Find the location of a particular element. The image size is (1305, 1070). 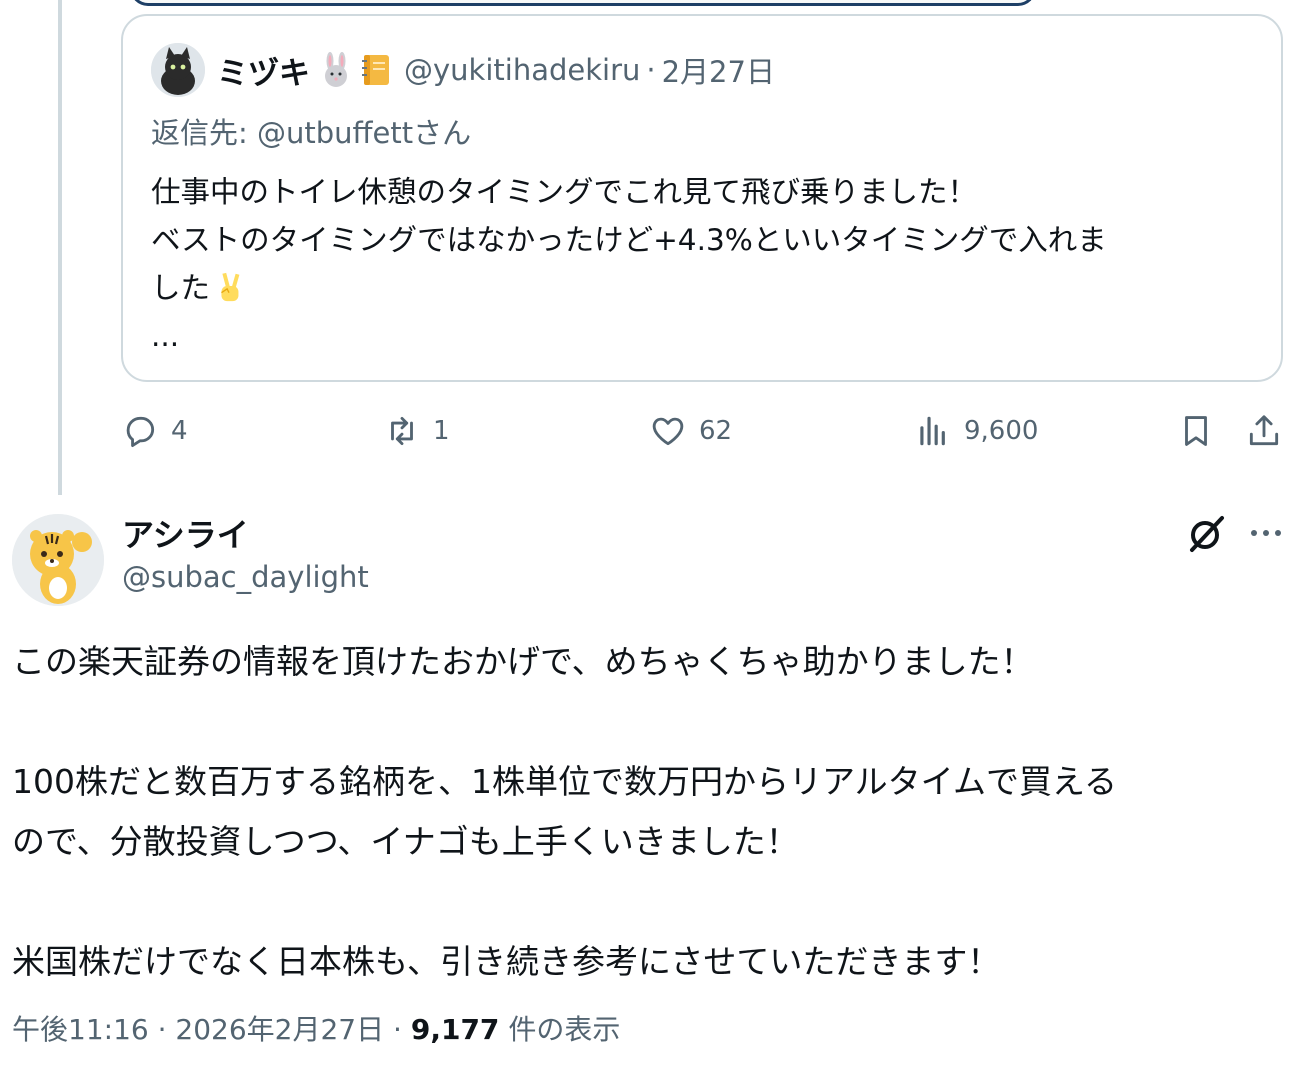

heart-icon is located at coordinates (668, 431).